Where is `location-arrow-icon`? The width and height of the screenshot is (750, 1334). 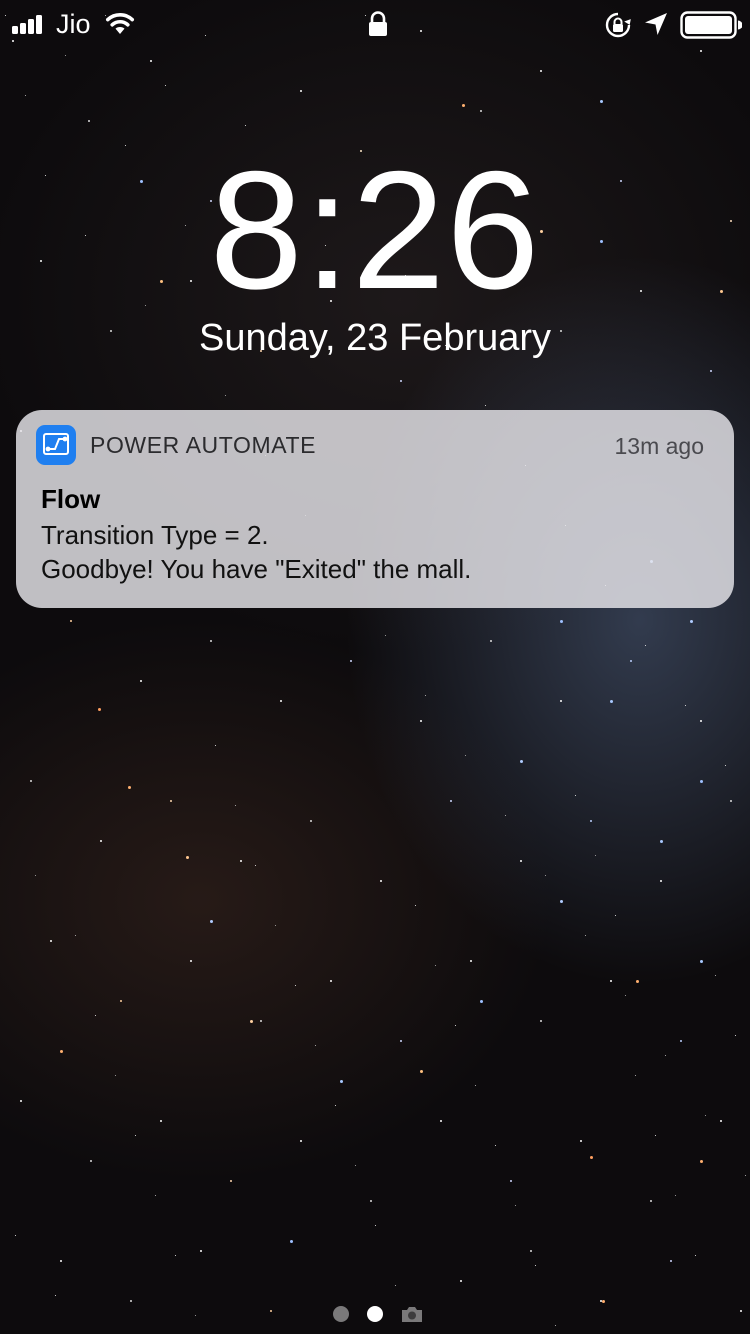
location-arrow-icon is located at coordinates (656, 24).